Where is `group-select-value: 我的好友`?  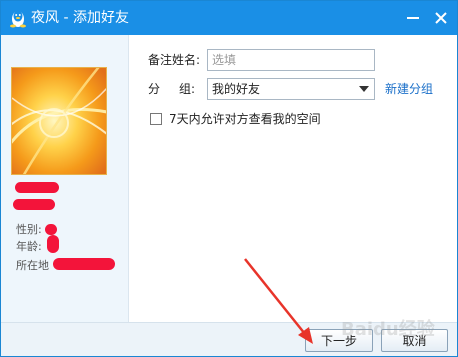
group-select-value: 我的好友 is located at coordinates (236, 89).